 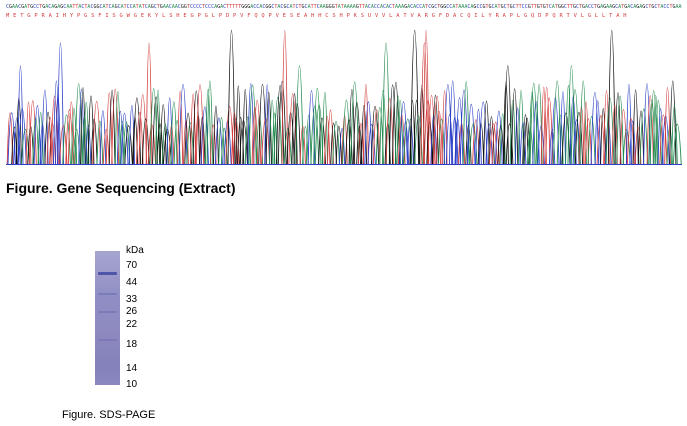 What do you see at coordinates (132, 311) in the screenshot?
I see `marker-26: 26` at bounding box center [132, 311].